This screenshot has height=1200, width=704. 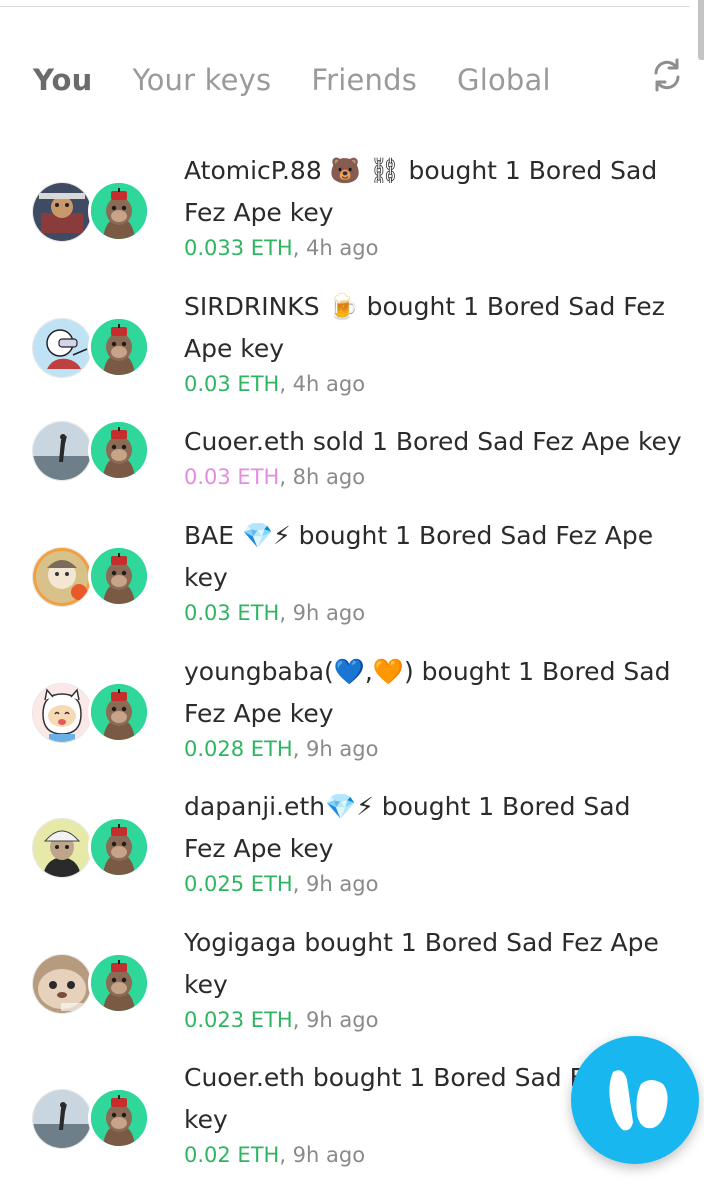 What do you see at coordinates (434, 884) in the screenshot?
I see `feed-item-meta: 0.025 ETH, 9h ago` at bounding box center [434, 884].